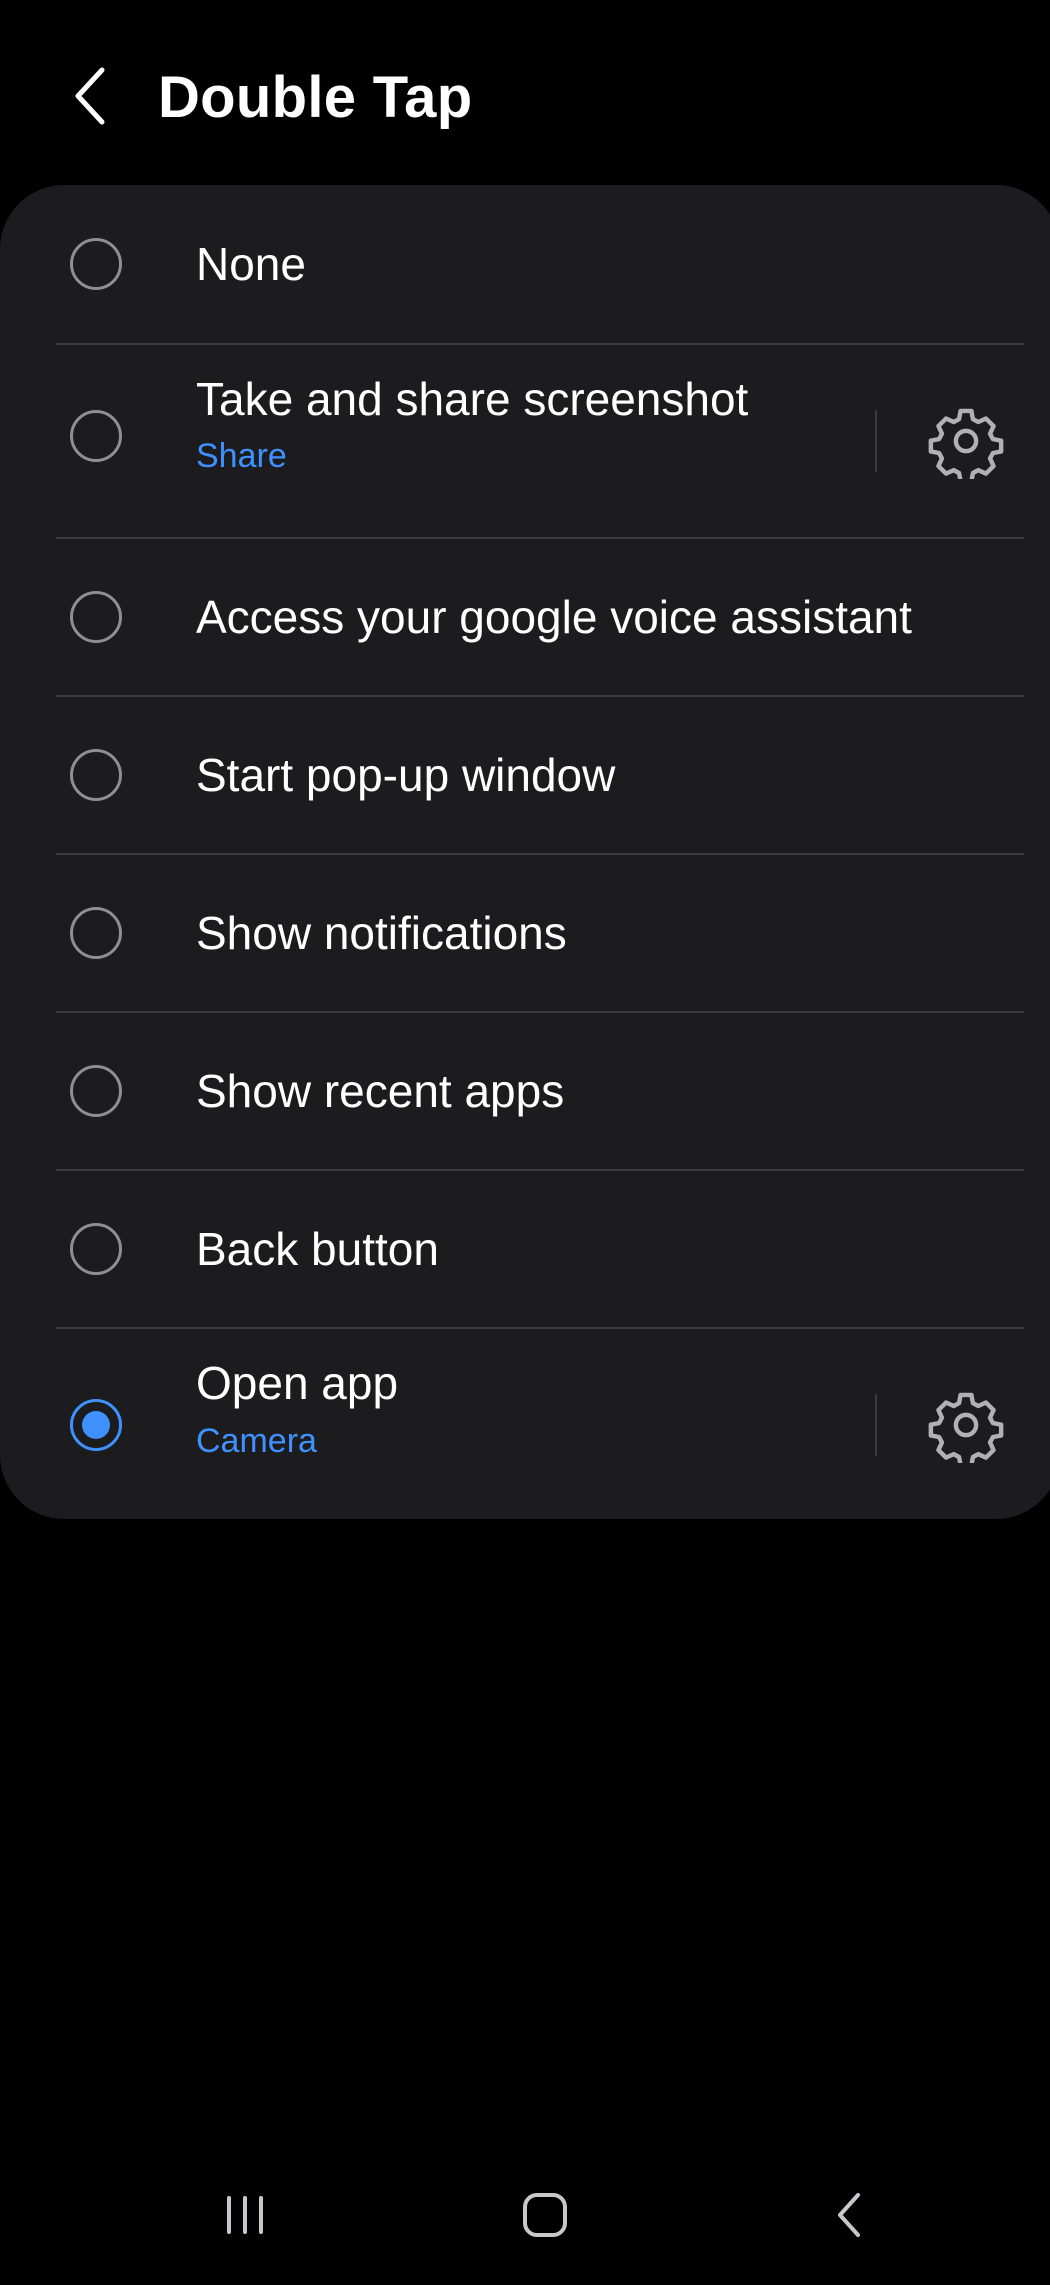  I want to click on nav-back-button, so click(850, 2215).